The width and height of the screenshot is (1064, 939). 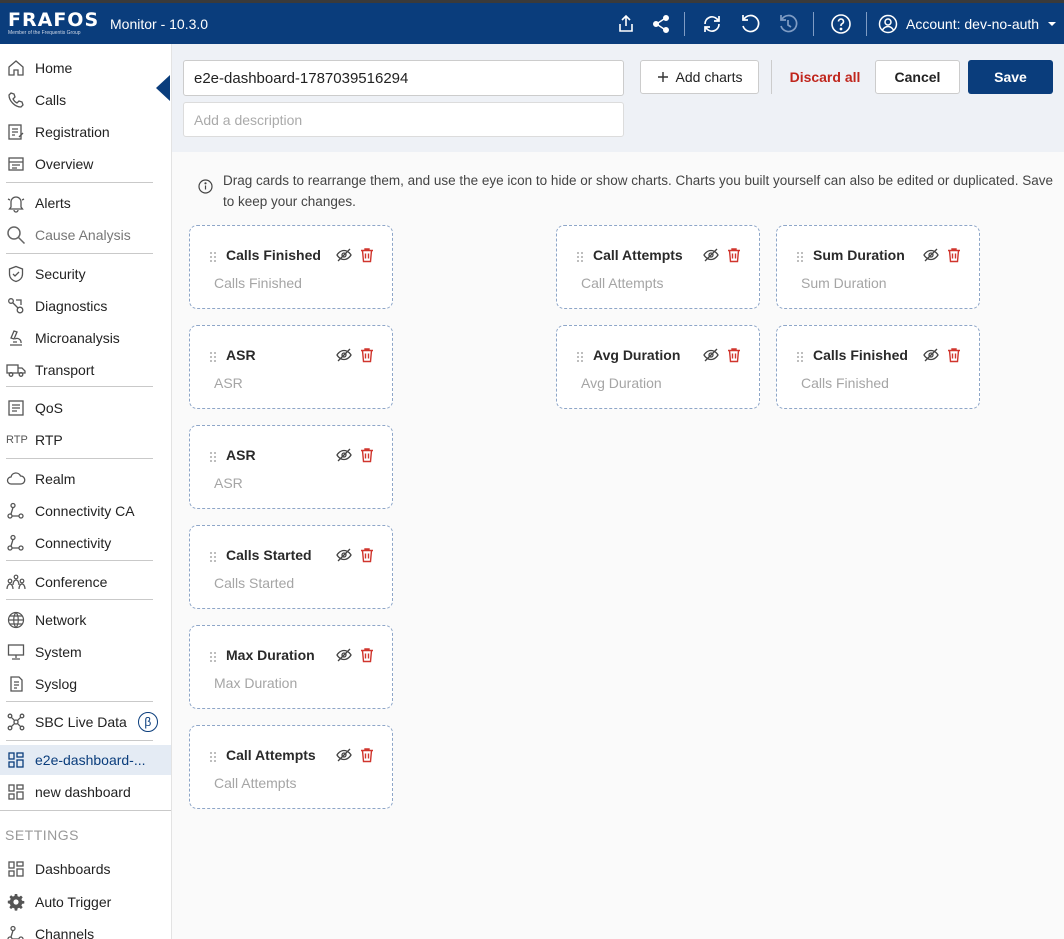 I want to click on sidebar-item-network: Network, so click(x=85, y=620).